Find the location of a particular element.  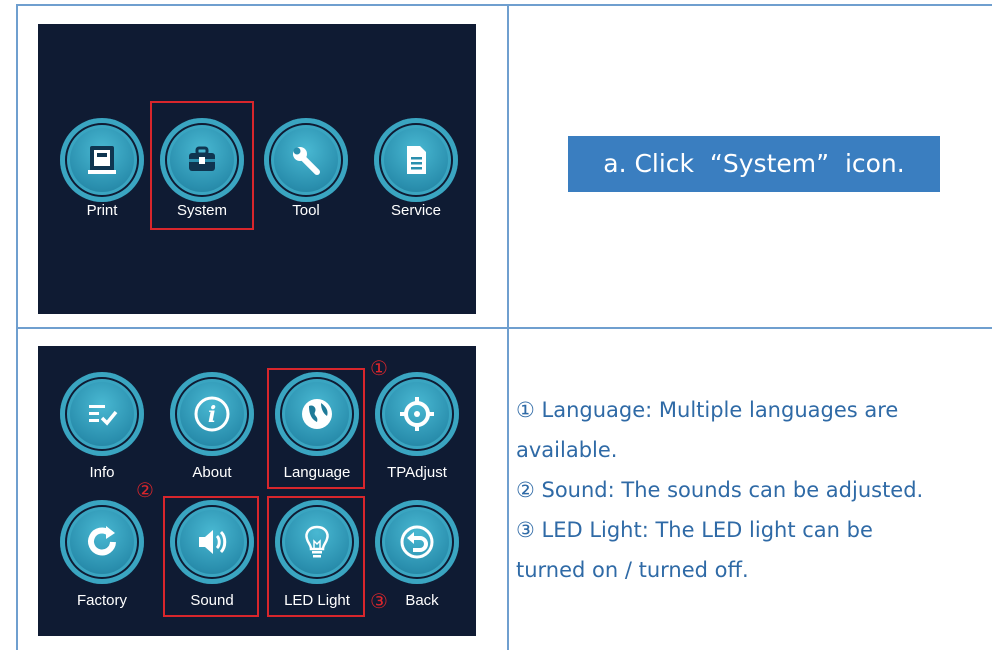

tool-button is located at coordinates (306, 160).